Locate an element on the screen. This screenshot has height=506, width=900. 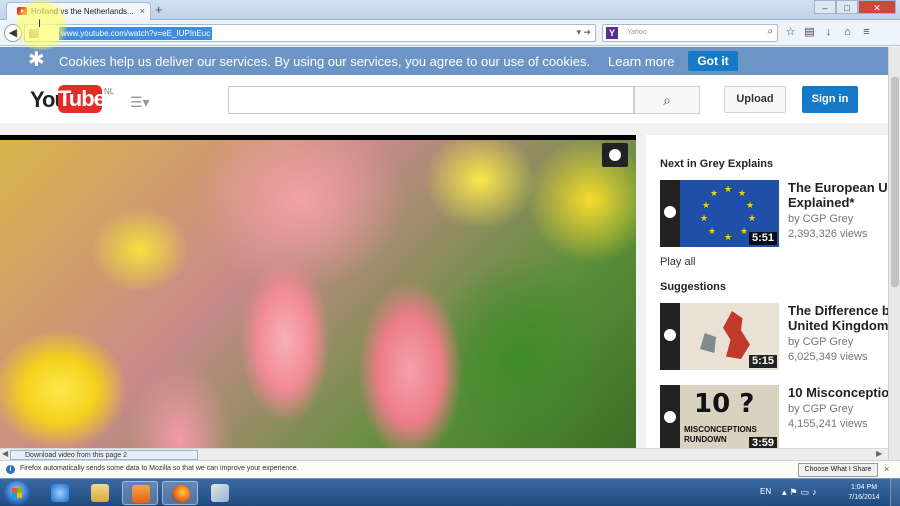
site-identity-icon is located at coordinates (34, 33).